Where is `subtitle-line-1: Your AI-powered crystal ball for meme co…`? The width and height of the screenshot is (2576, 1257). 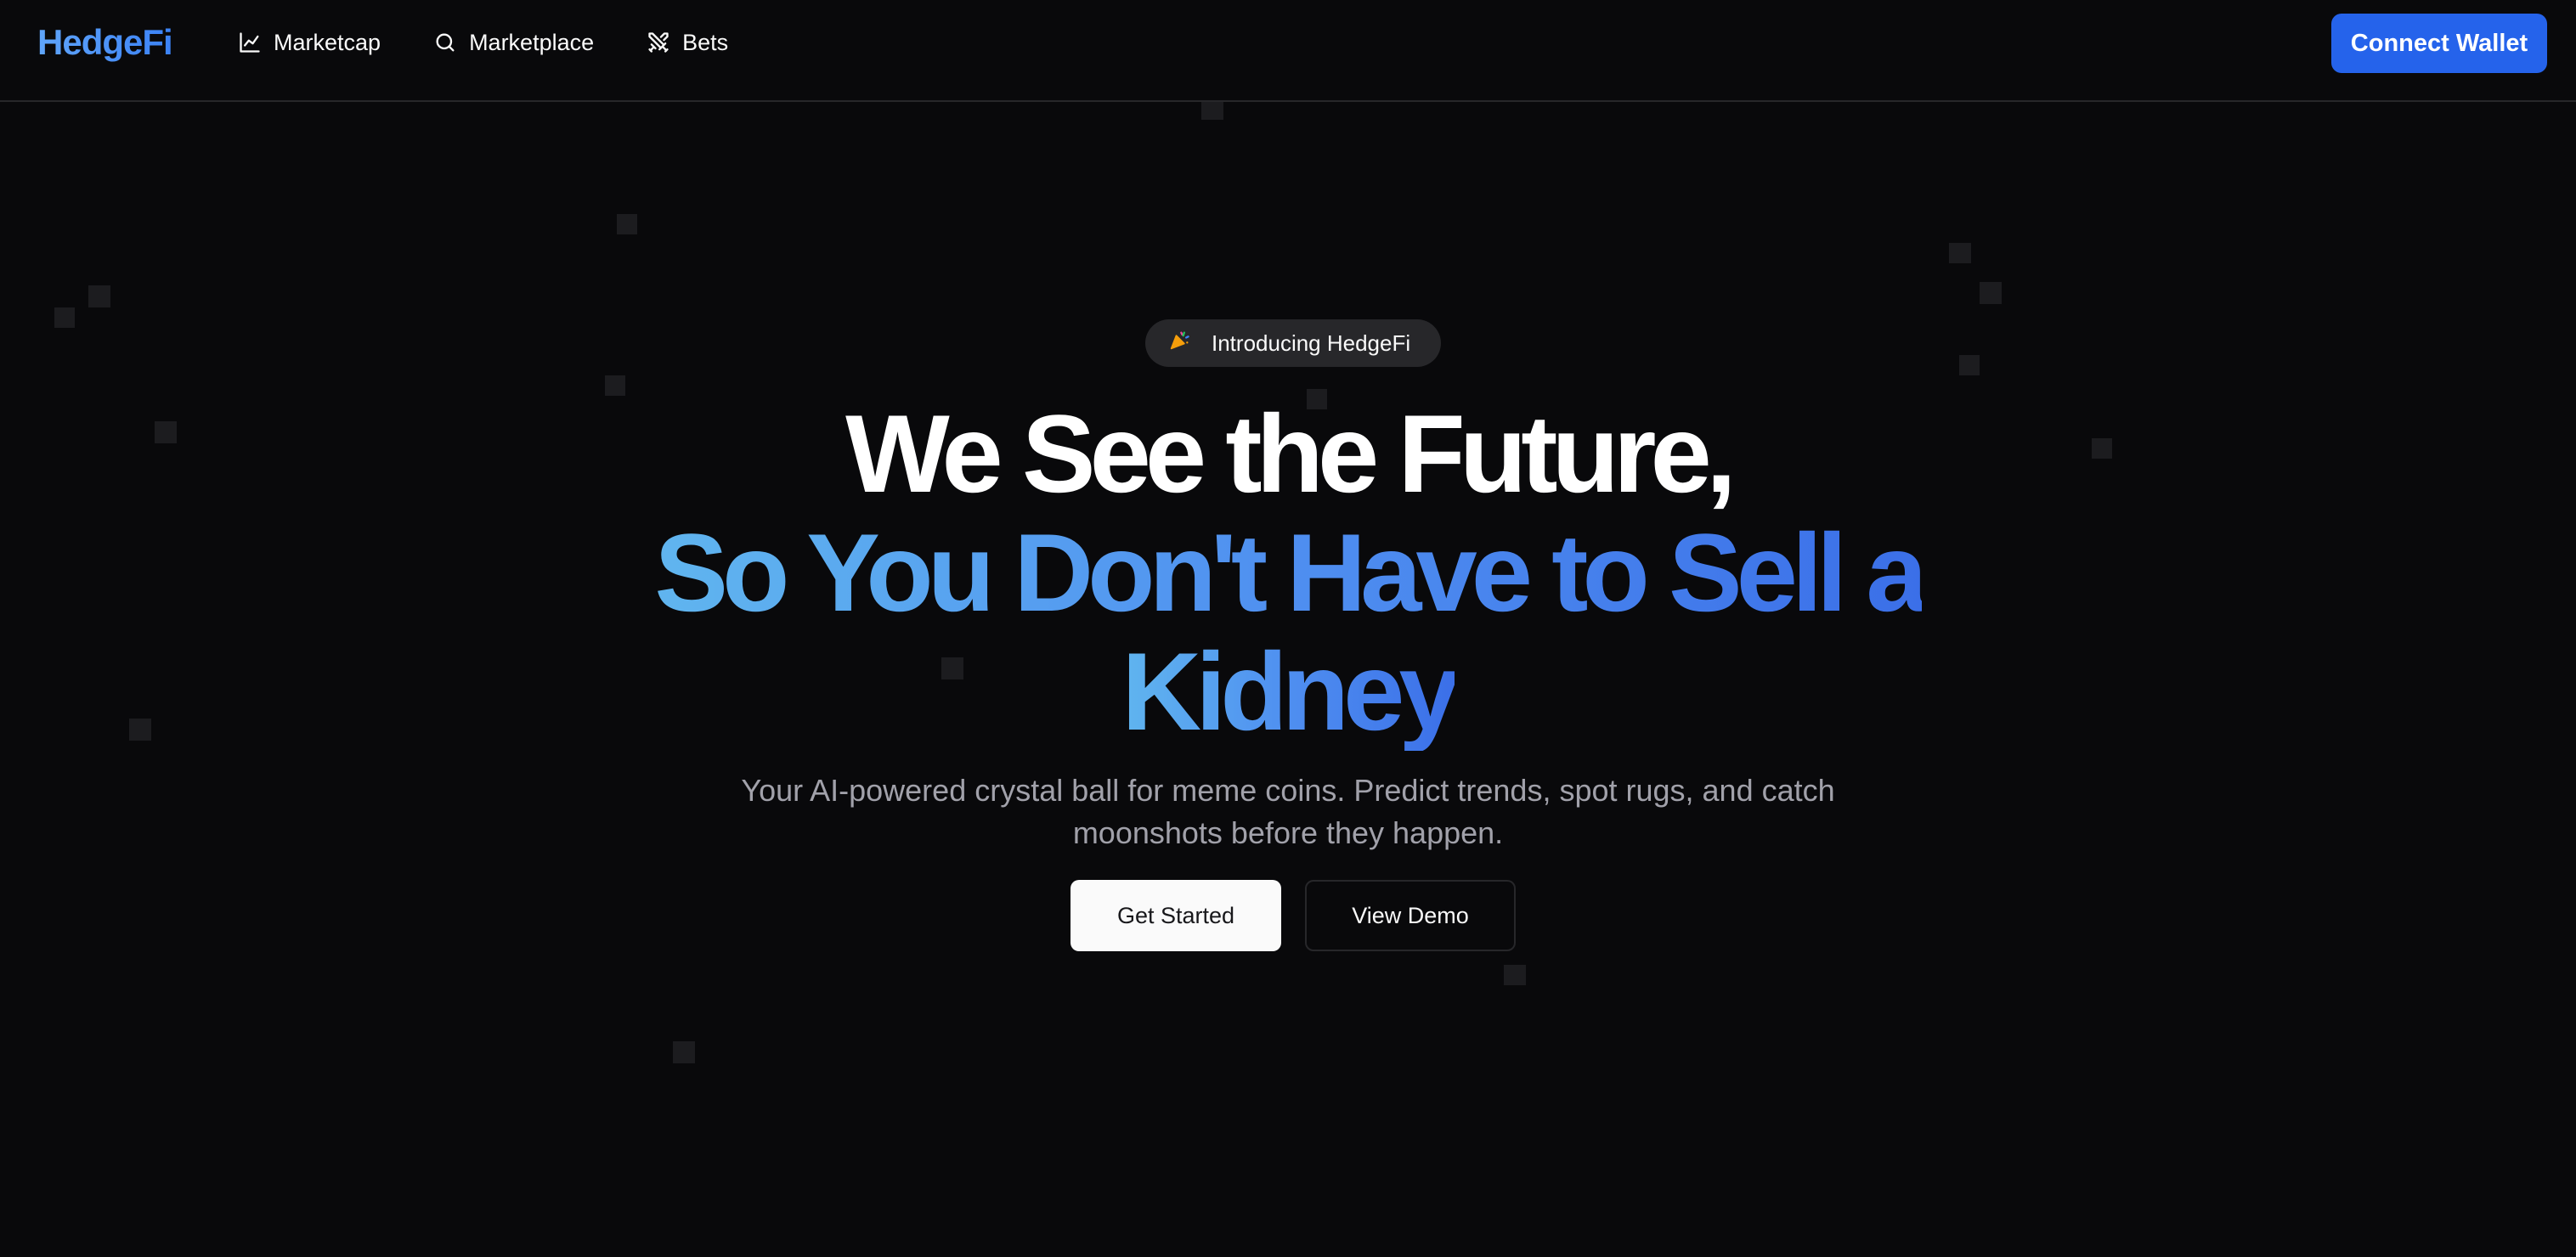 subtitle-line-1: Your AI-powered crystal ball for meme co… is located at coordinates (1288, 791).